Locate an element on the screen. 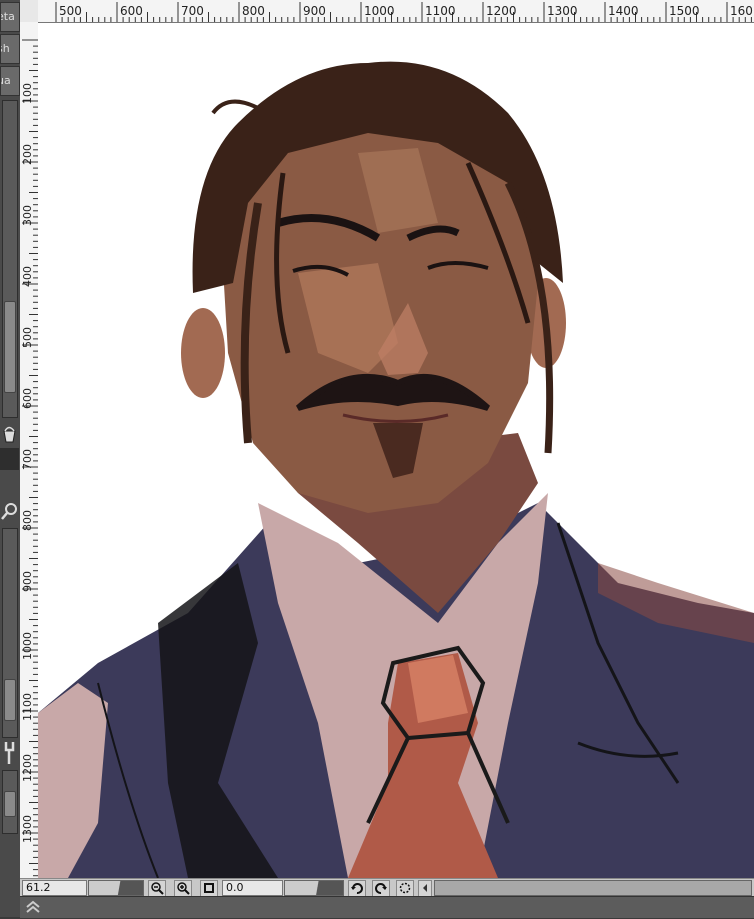  ruler-left-label: 600 is located at coordinates (27, 398).